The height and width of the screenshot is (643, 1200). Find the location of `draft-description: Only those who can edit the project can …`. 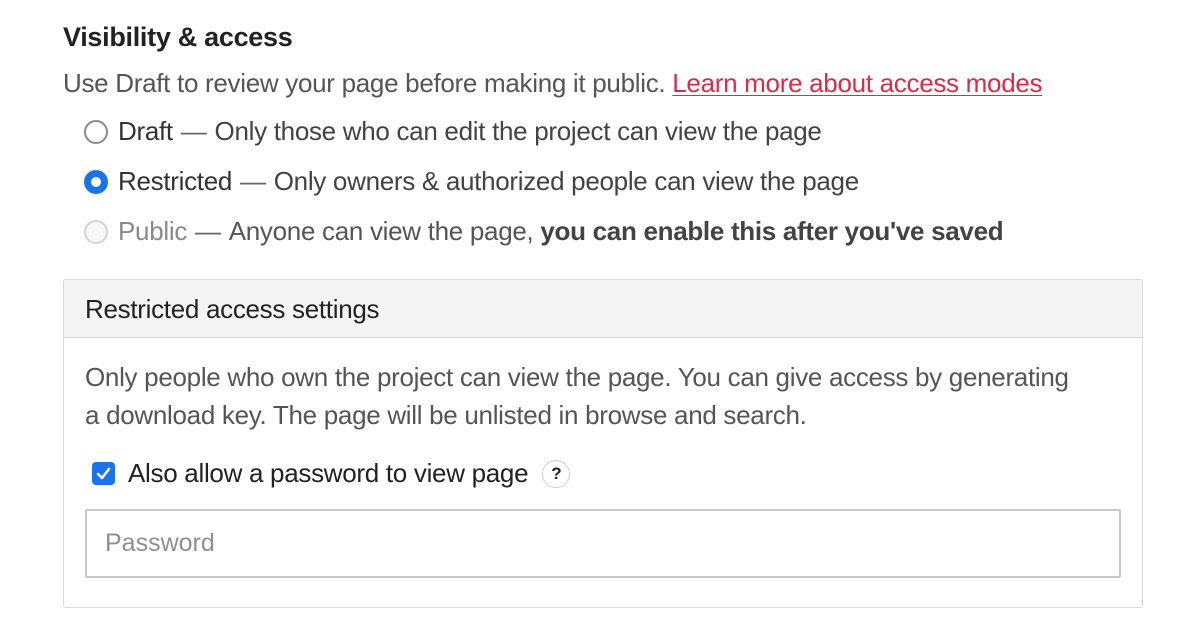

draft-description: Only those who can edit the project can … is located at coordinates (518, 131).